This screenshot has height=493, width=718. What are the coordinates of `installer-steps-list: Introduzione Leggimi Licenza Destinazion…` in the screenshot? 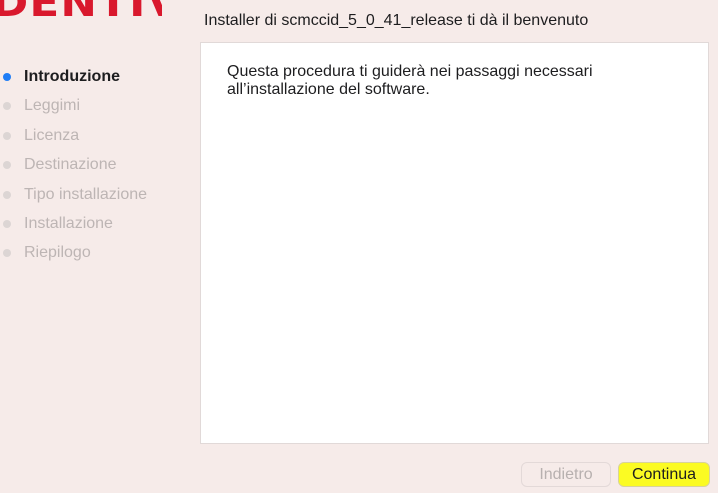 It's located at (73, 165).